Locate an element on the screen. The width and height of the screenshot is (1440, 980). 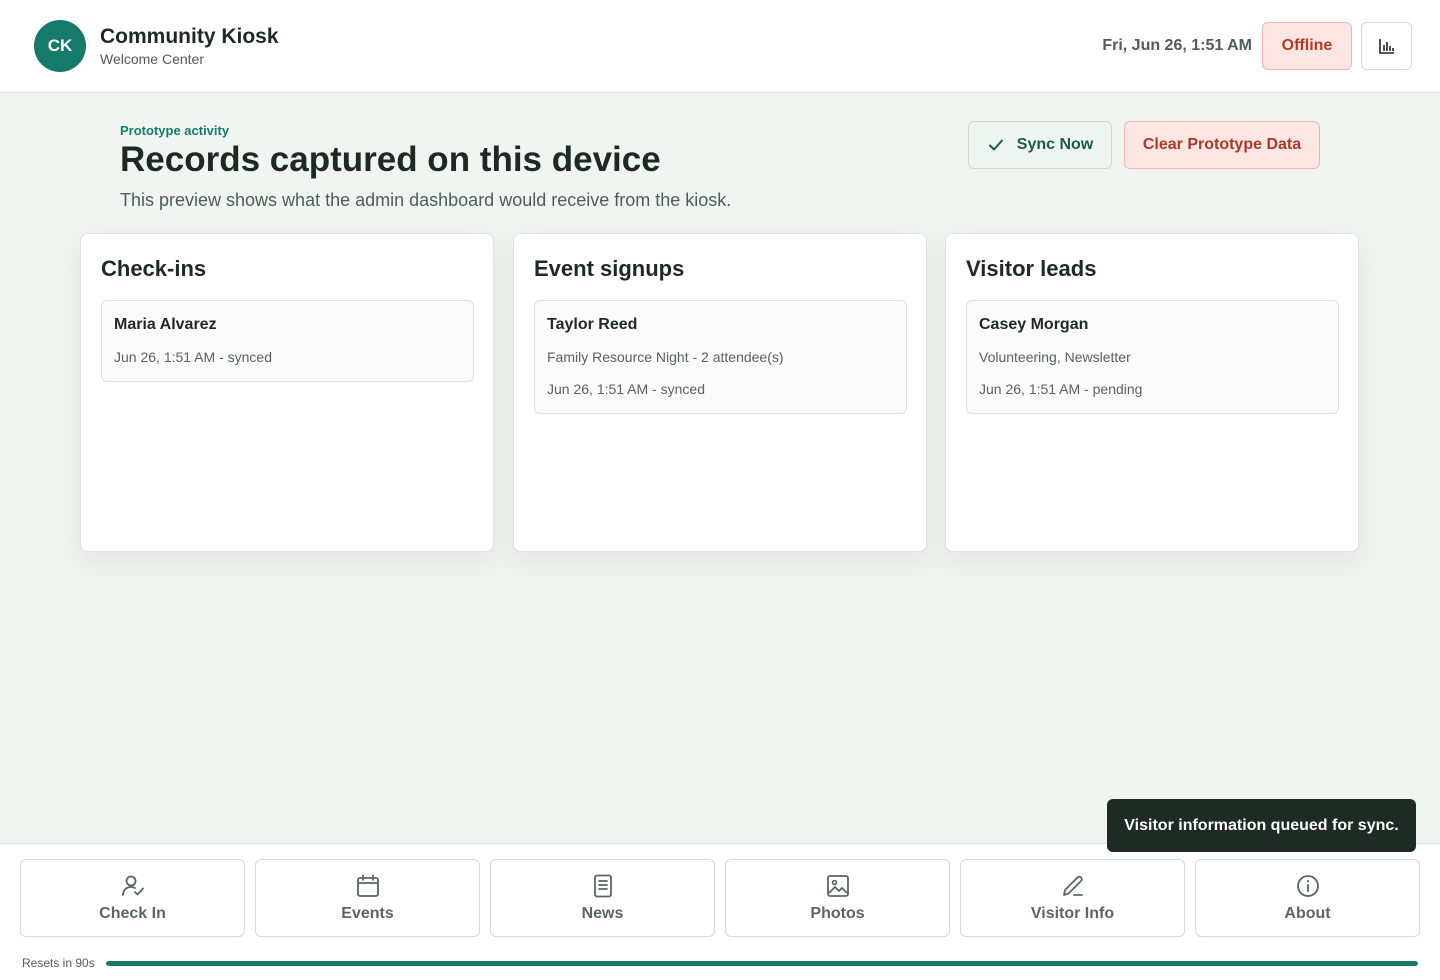
nav-events-button: Events is located at coordinates (367, 898).